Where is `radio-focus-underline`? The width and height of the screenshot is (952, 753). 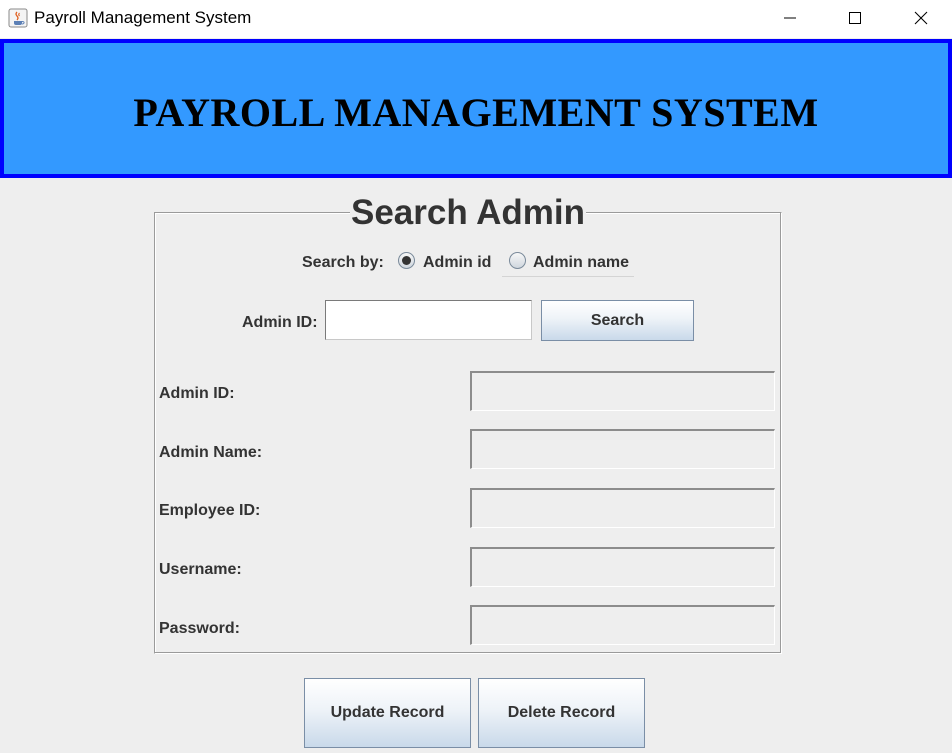 radio-focus-underline is located at coordinates (568, 276).